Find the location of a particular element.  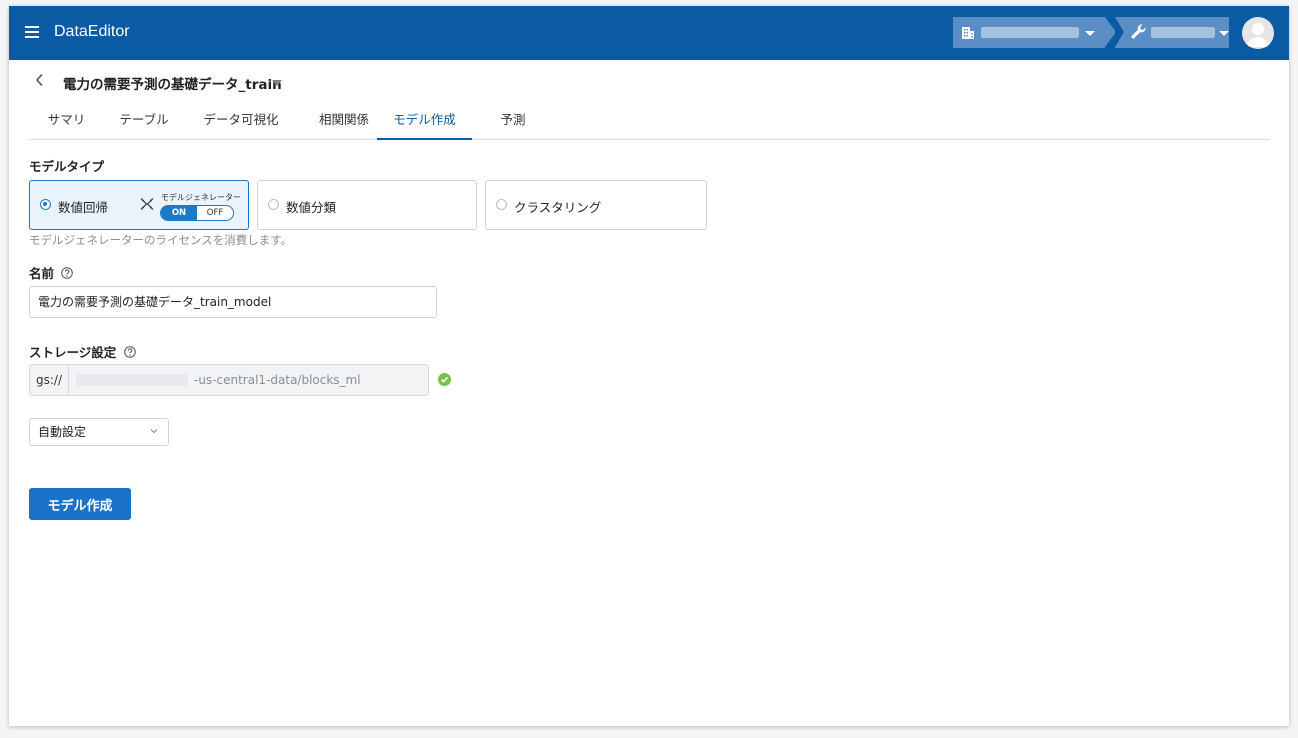

storage-bucket-redacted is located at coordinates (132, 380).